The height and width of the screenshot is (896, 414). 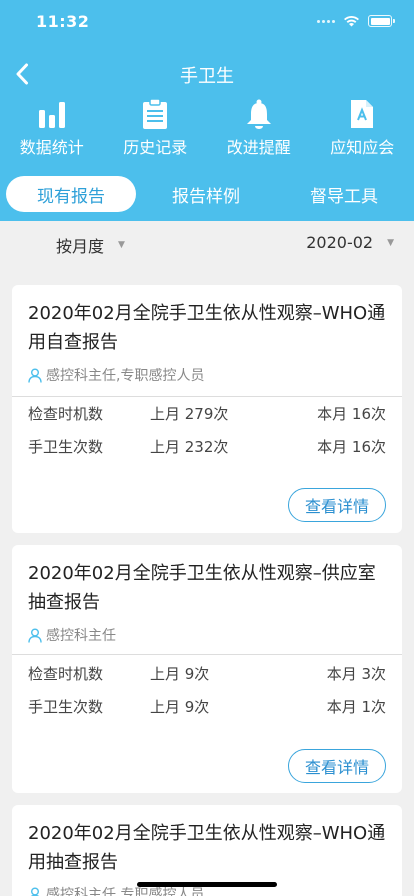 I want to click on report-author-text: 感控科主任,专职感控人员, so click(x=125, y=376).